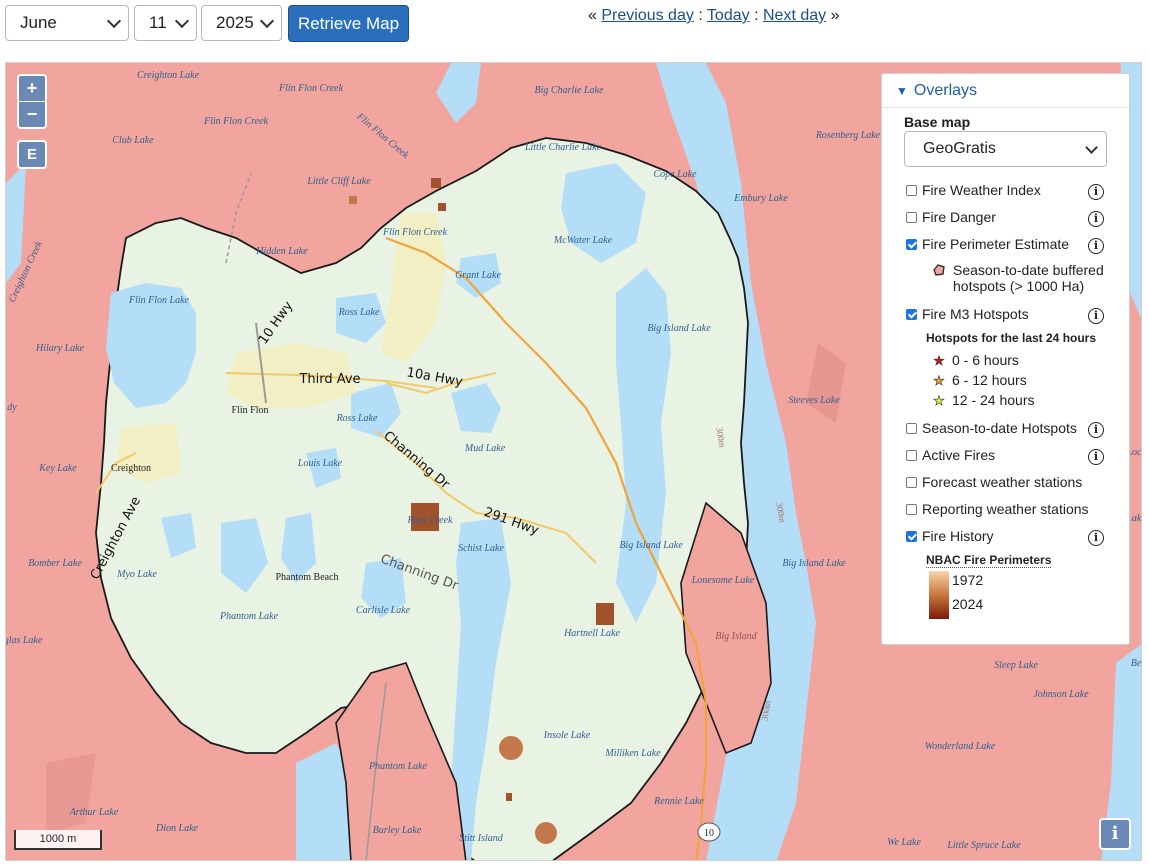 This screenshot has height=866, width=1149. What do you see at coordinates (994, 482) in the screenshot?
I see `forecast-stations-row: Forecast weather stations` at bounding box center [994, 482].